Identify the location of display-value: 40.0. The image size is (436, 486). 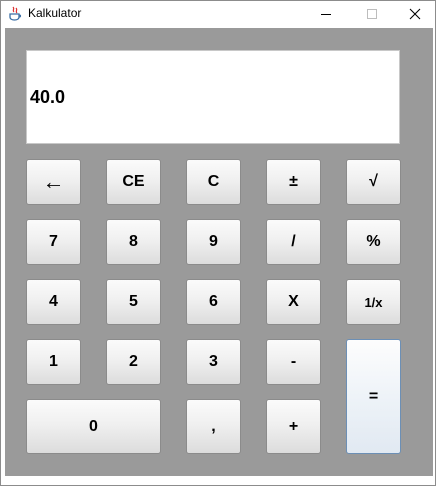
(48, 97).